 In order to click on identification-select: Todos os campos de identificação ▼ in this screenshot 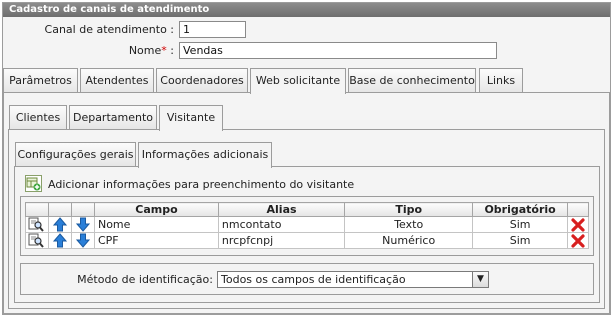, I will do `click(353, 279)`.